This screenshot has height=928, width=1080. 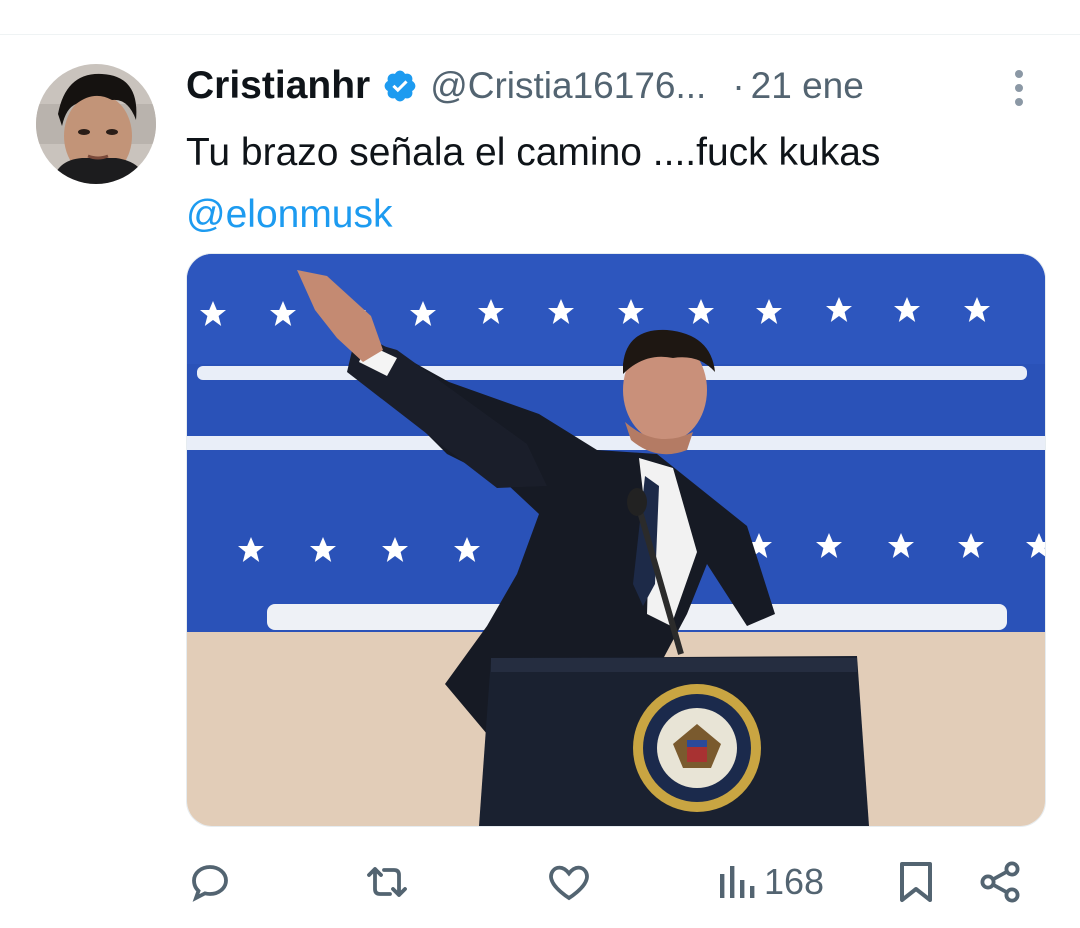 I want to click on retweet-button, so click(x=387, y=882).